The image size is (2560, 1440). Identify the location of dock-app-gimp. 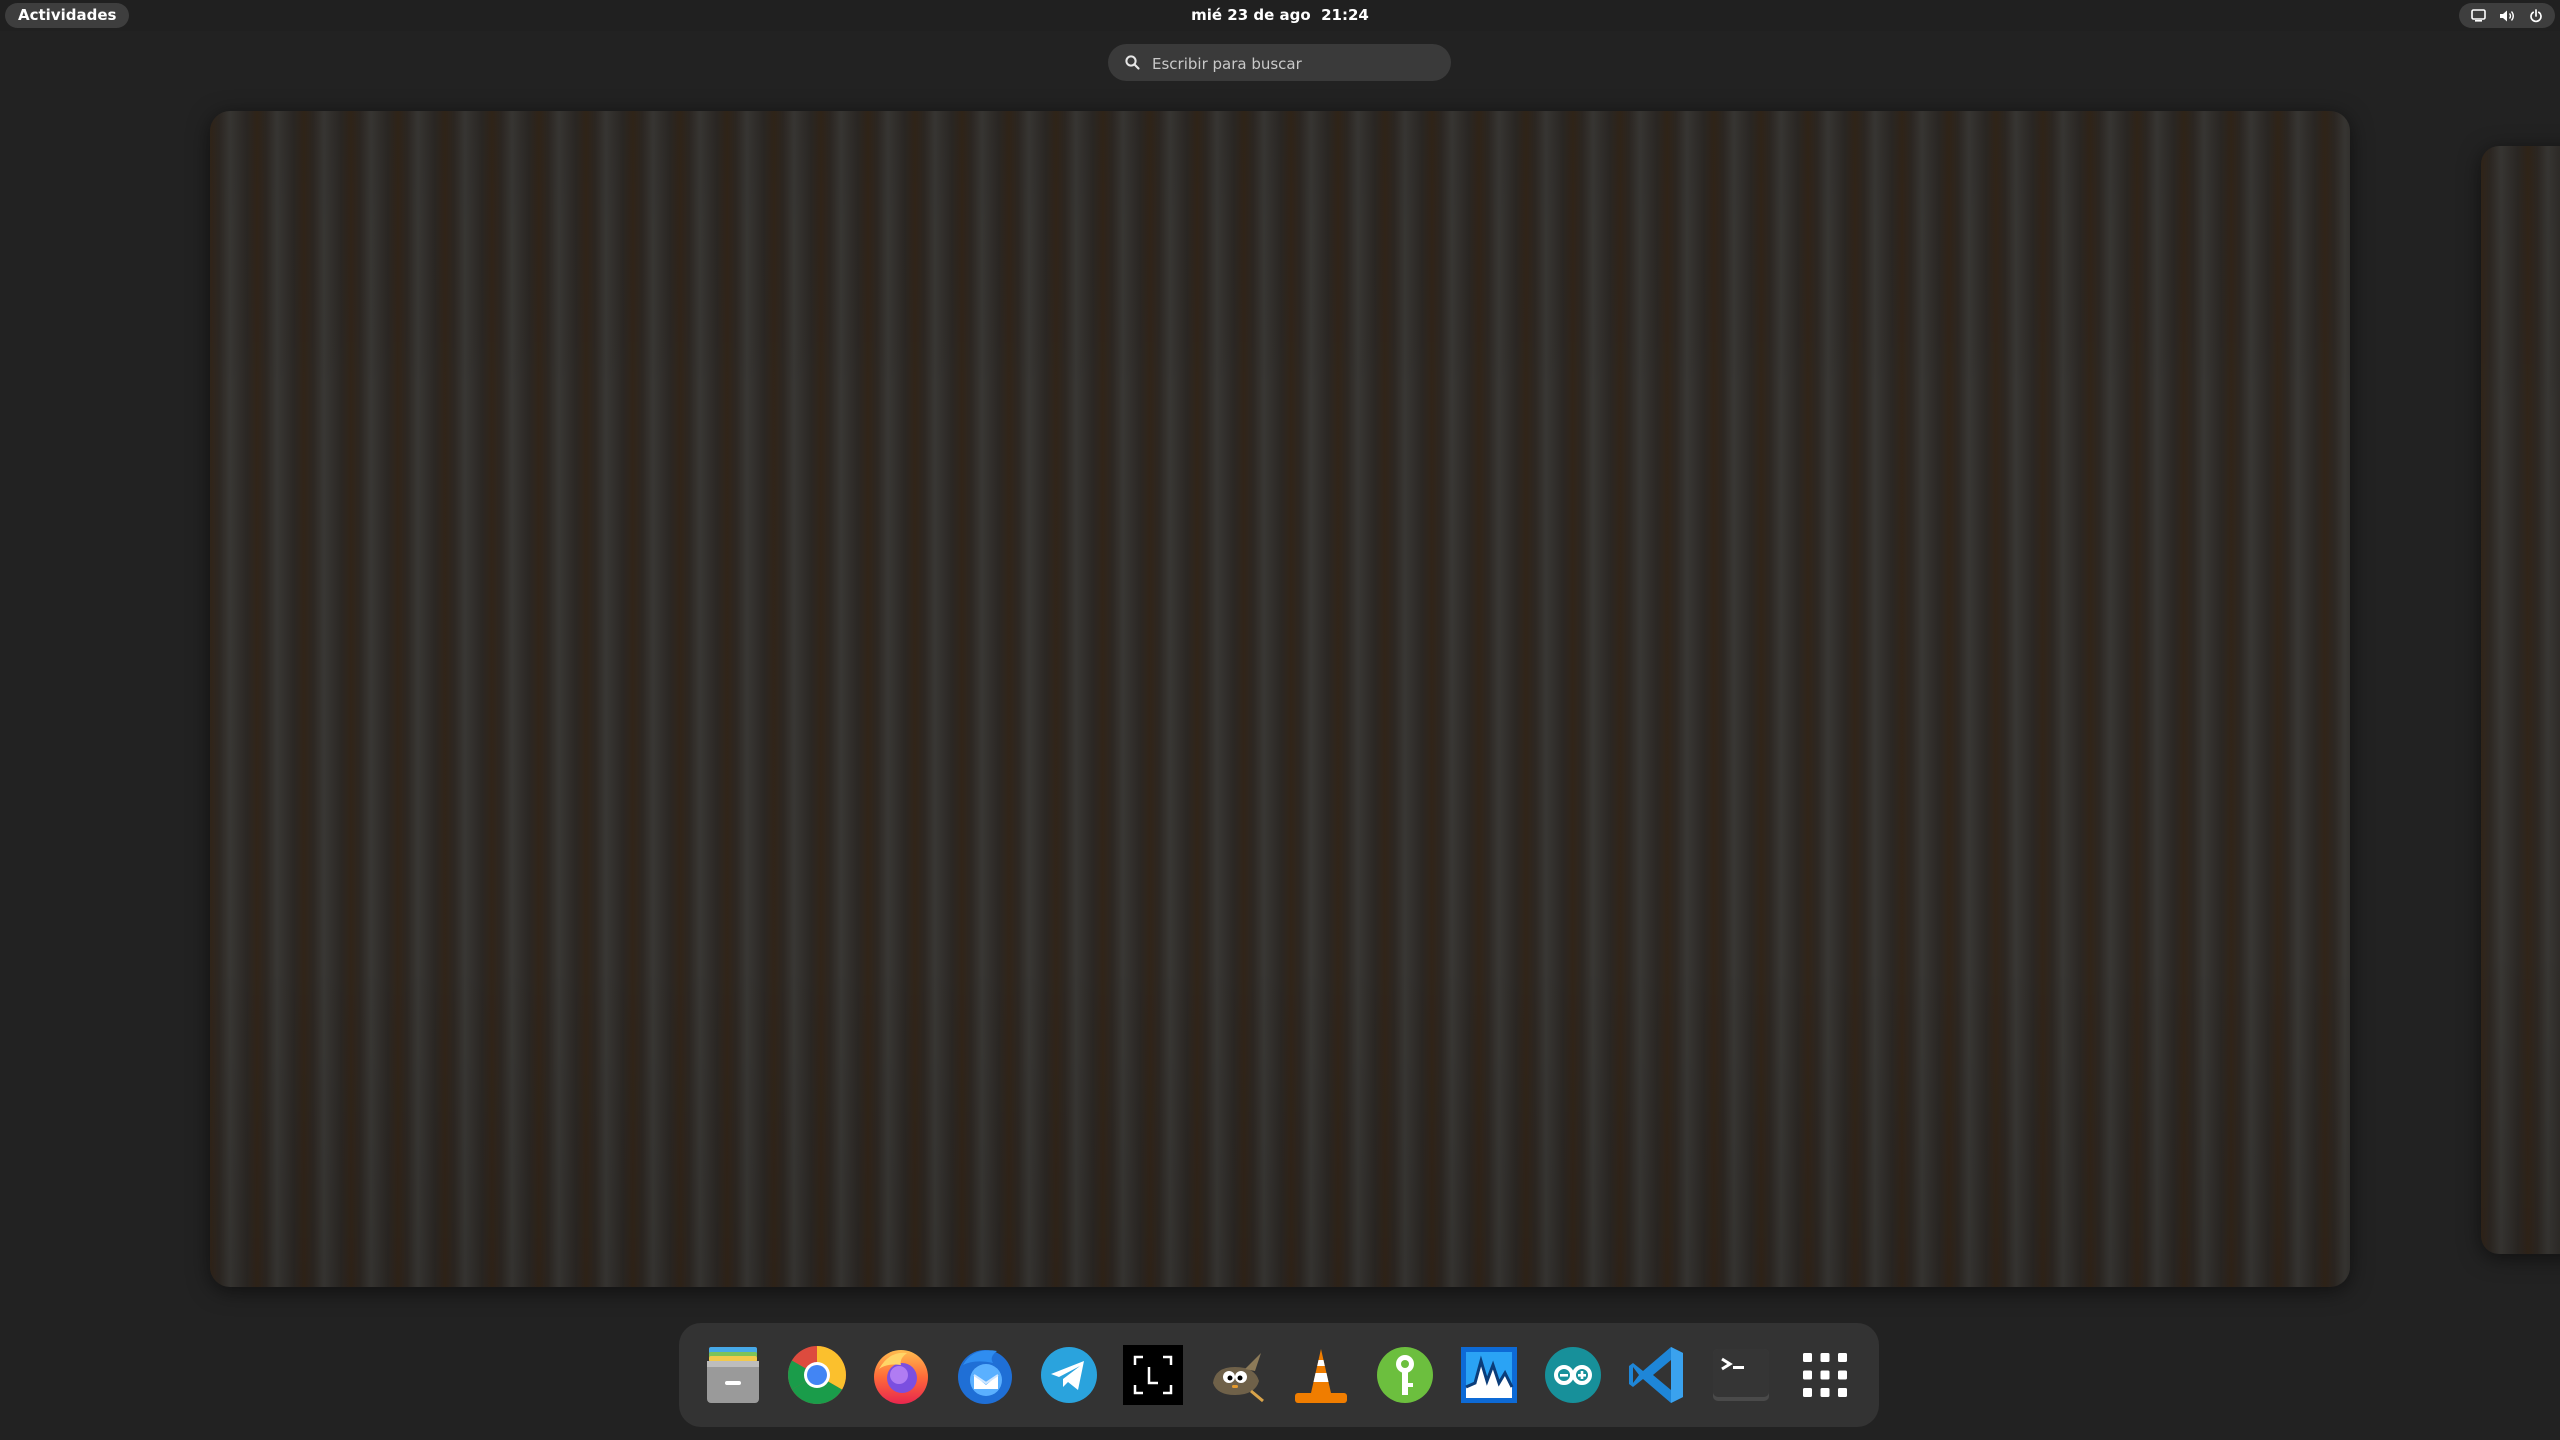
(1237, 1375).